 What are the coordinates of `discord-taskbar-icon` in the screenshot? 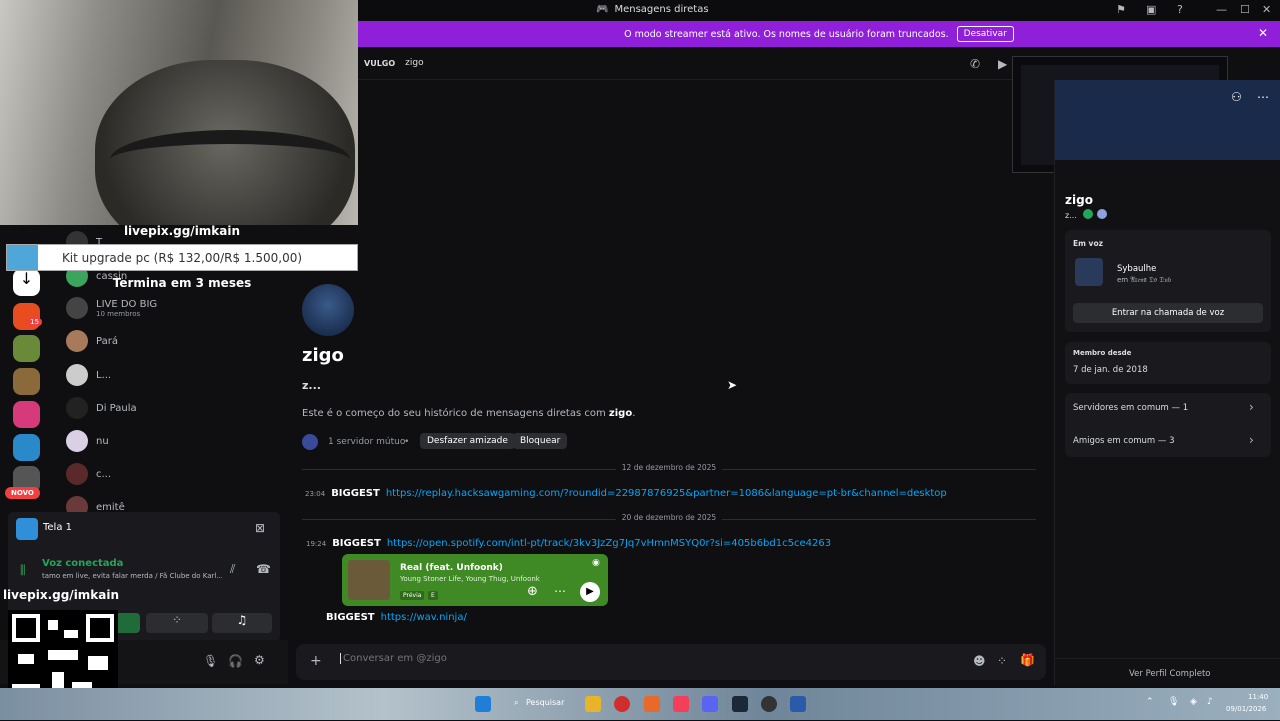 It's located at (710, 704).